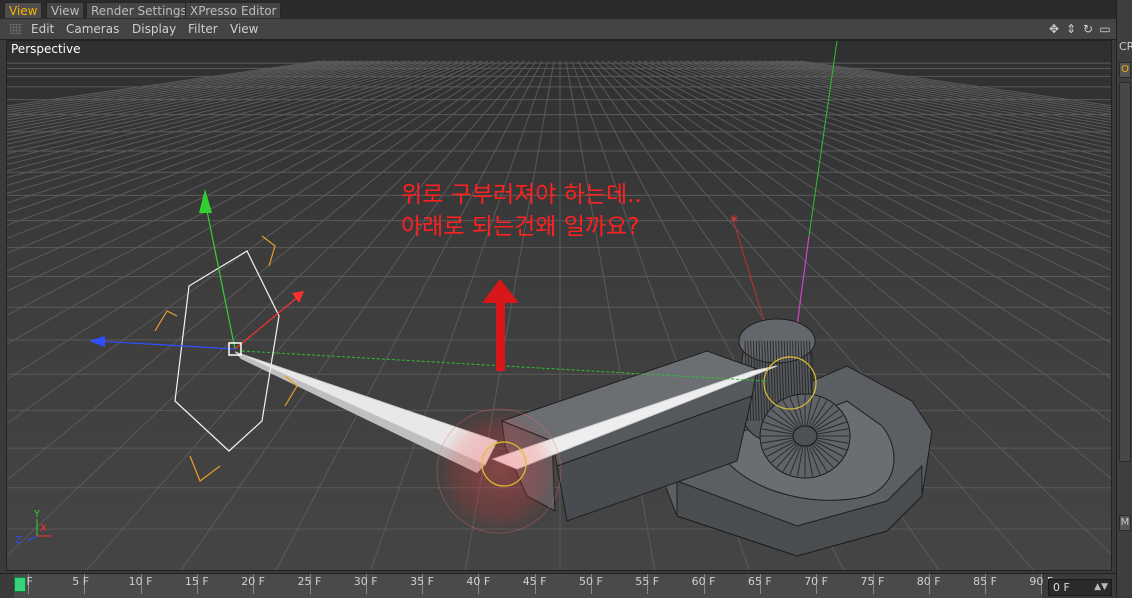  What do you see at coordinates (816, 581) in the screenshot?
I see `tick-label: 70 F` at bounding box center [816, 581].